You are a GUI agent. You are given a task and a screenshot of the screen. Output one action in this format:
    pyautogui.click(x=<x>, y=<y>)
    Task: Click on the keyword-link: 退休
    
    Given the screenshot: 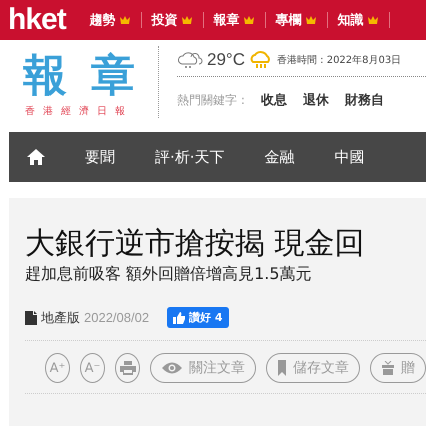 What is the action you would take?
    pyautogui.click(x=315, y=100)
    